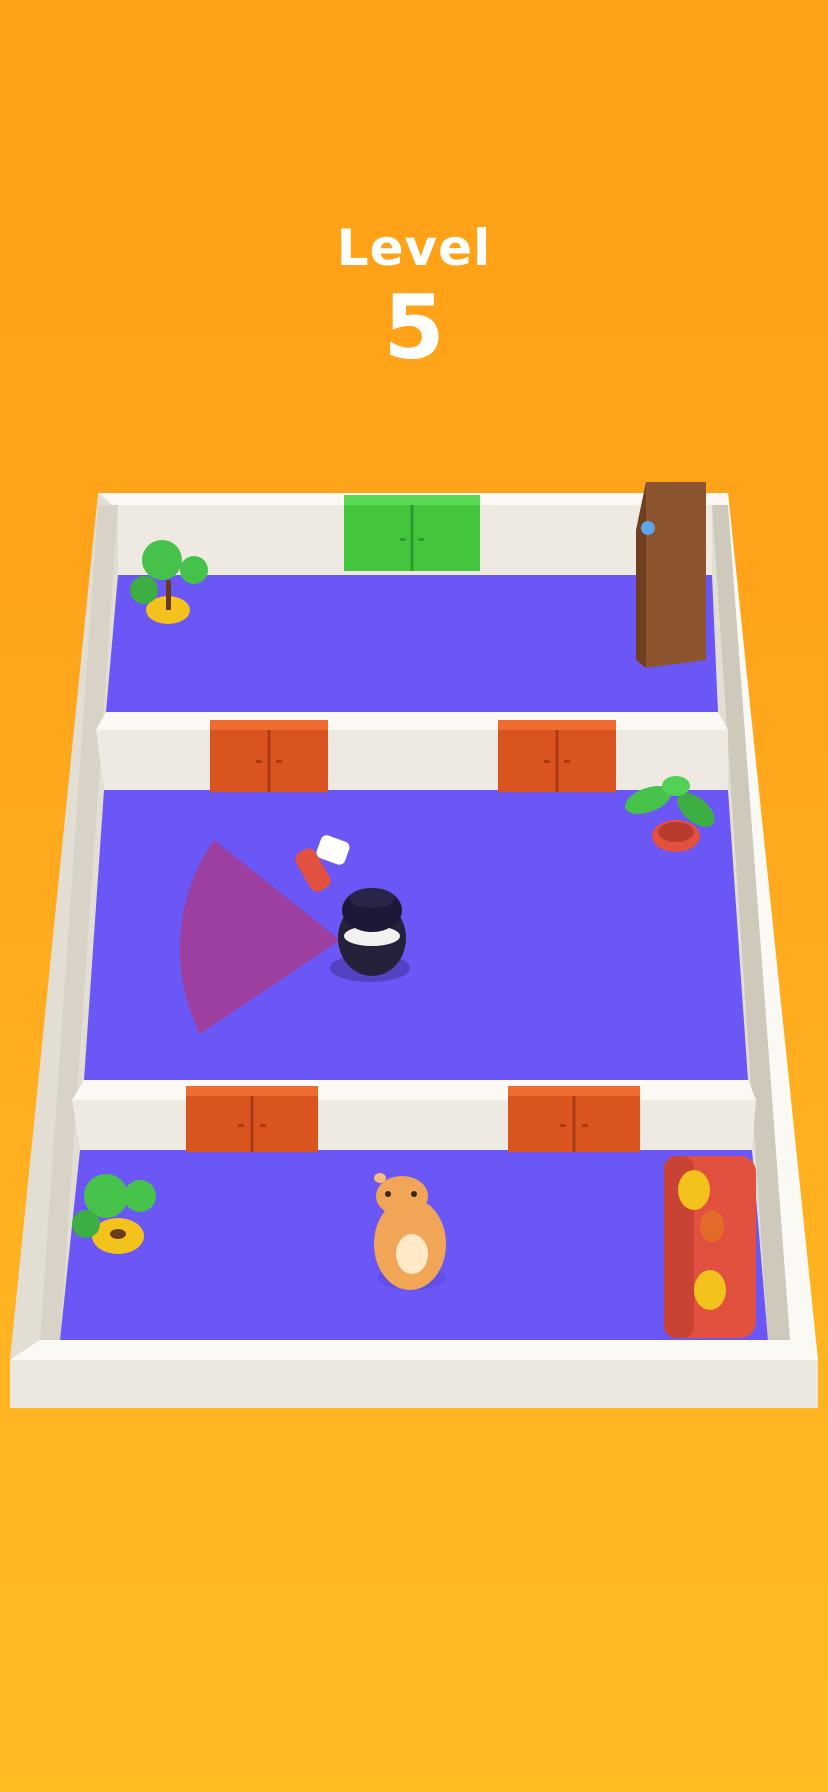 The width and height of the screenshot is (828, 1792). I want to click on level-label: Level, so click(414, 248).